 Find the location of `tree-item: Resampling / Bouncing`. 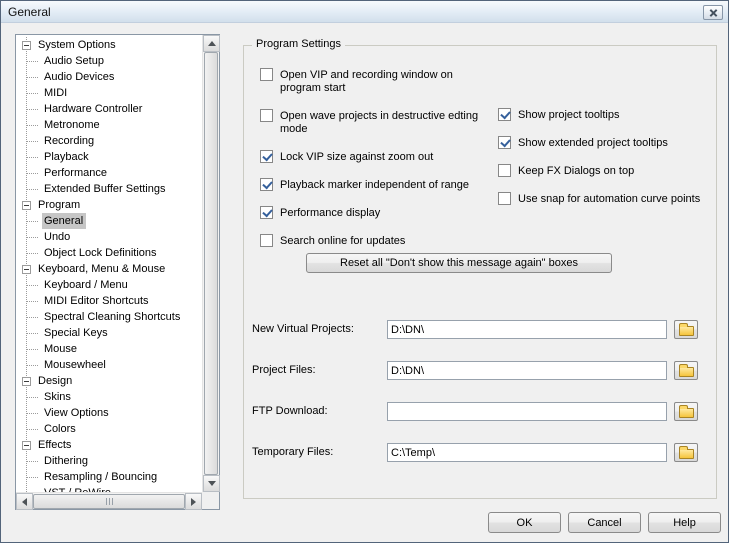

tree-item: Resampling / Bouncing is located at coordinates (109, 477).